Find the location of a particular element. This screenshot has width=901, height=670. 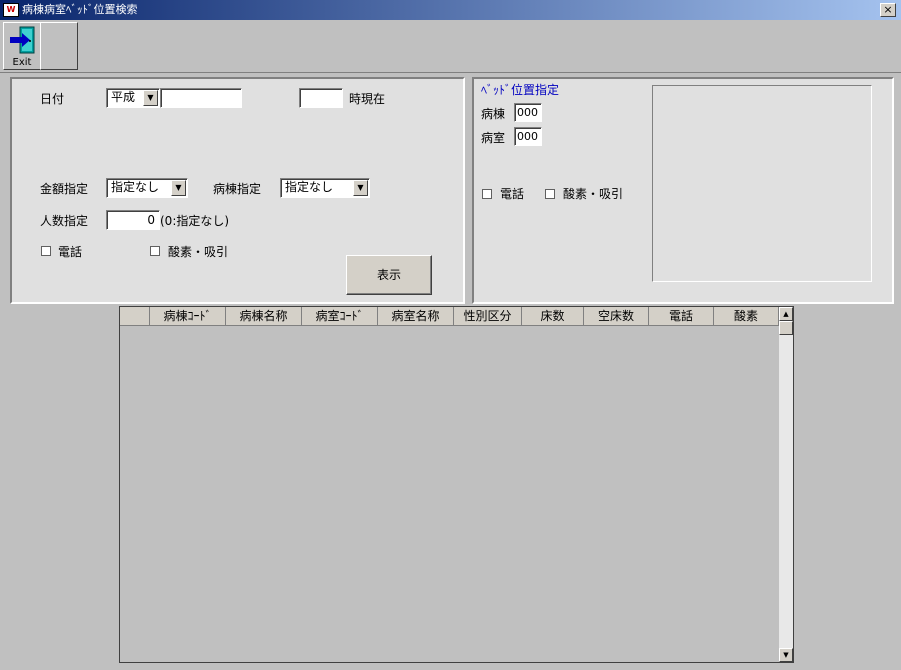

col-room-code: 病室ｺｰﾄﾞ is located at coordinates (340, 316).